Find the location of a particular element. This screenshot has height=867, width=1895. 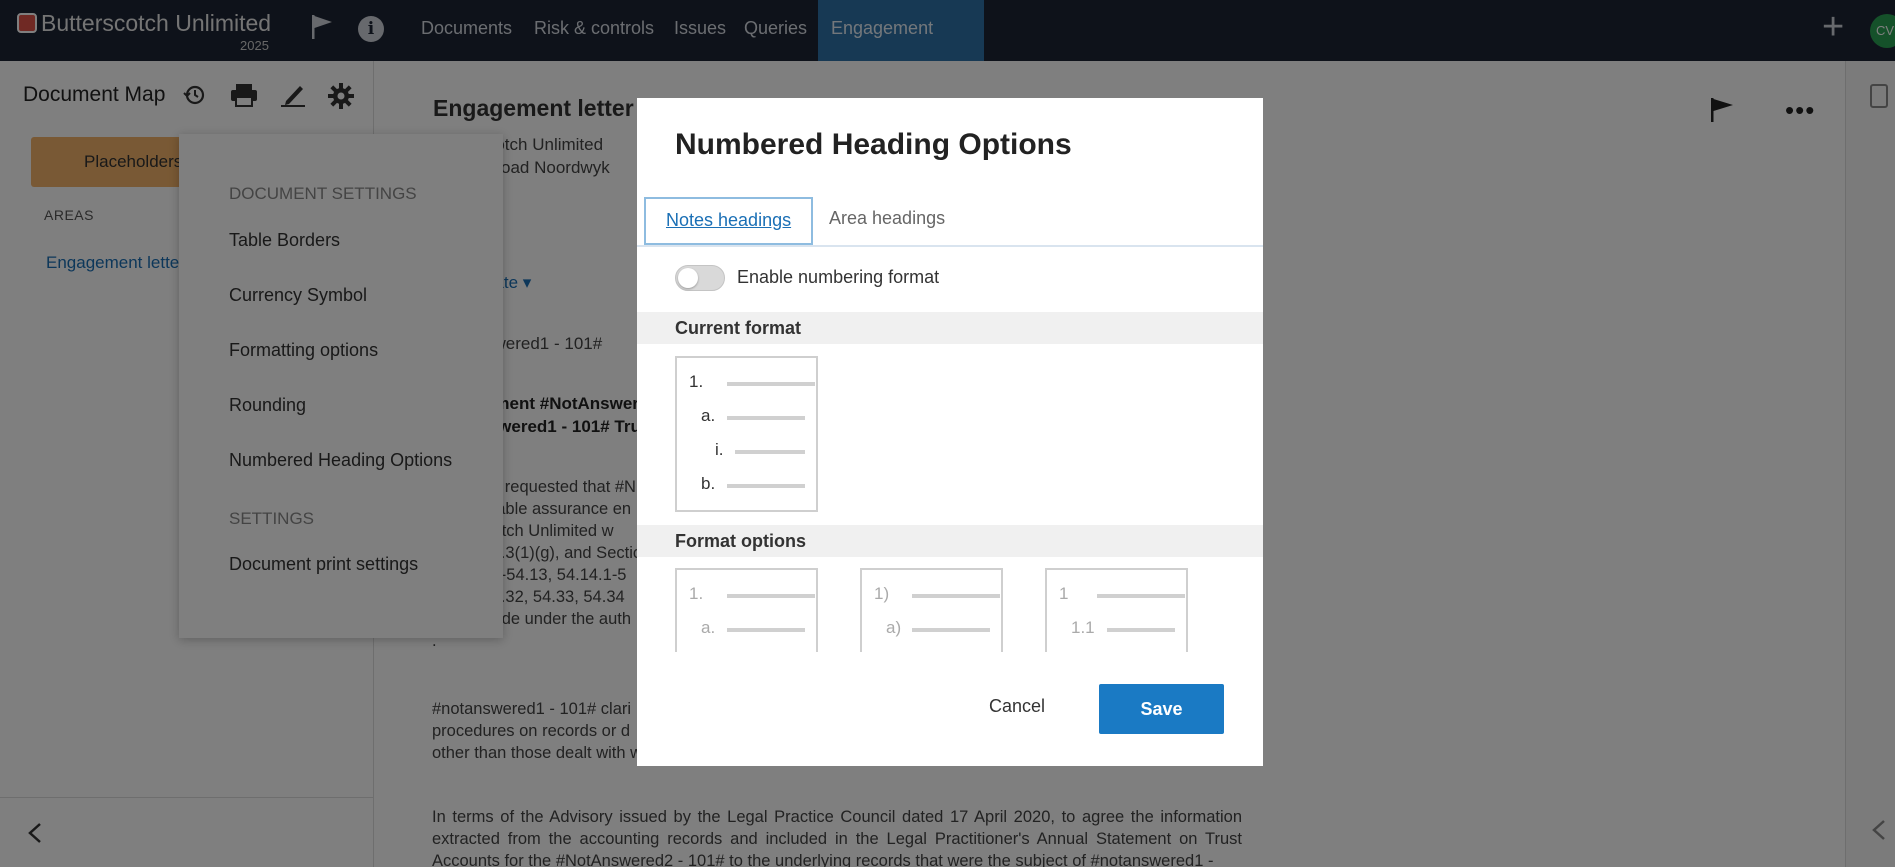

format-marker: a) is located at coordinates (894, 627).